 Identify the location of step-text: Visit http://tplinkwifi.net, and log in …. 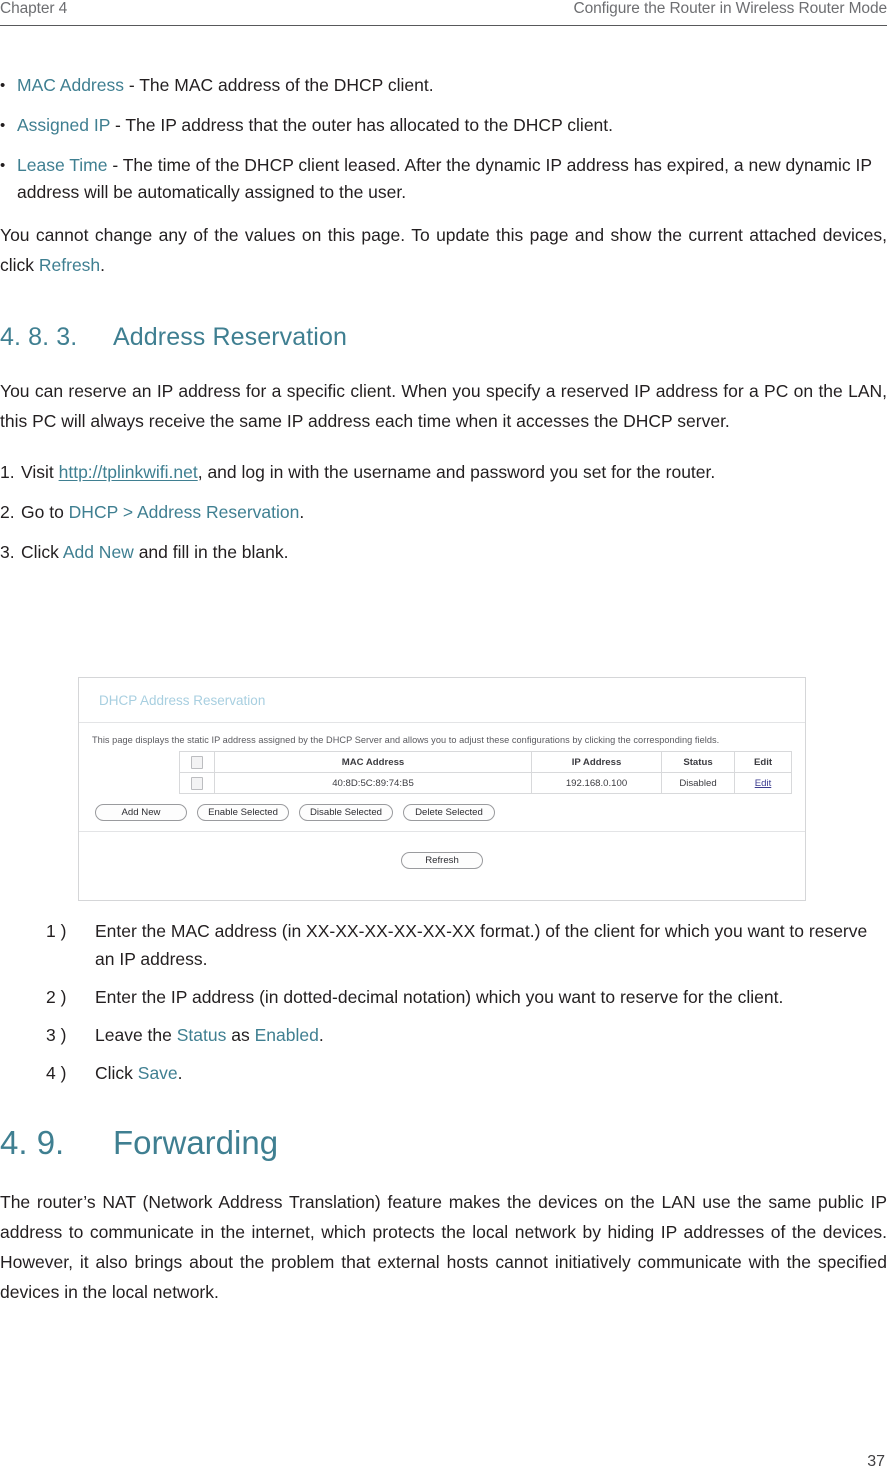
(454, 472).